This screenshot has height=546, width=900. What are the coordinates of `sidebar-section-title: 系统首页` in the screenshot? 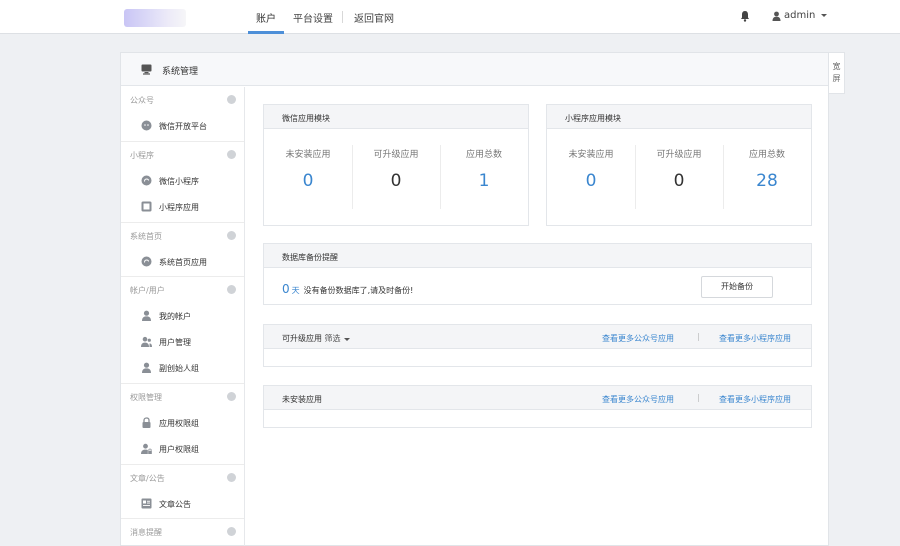 It's located at (146, 236).